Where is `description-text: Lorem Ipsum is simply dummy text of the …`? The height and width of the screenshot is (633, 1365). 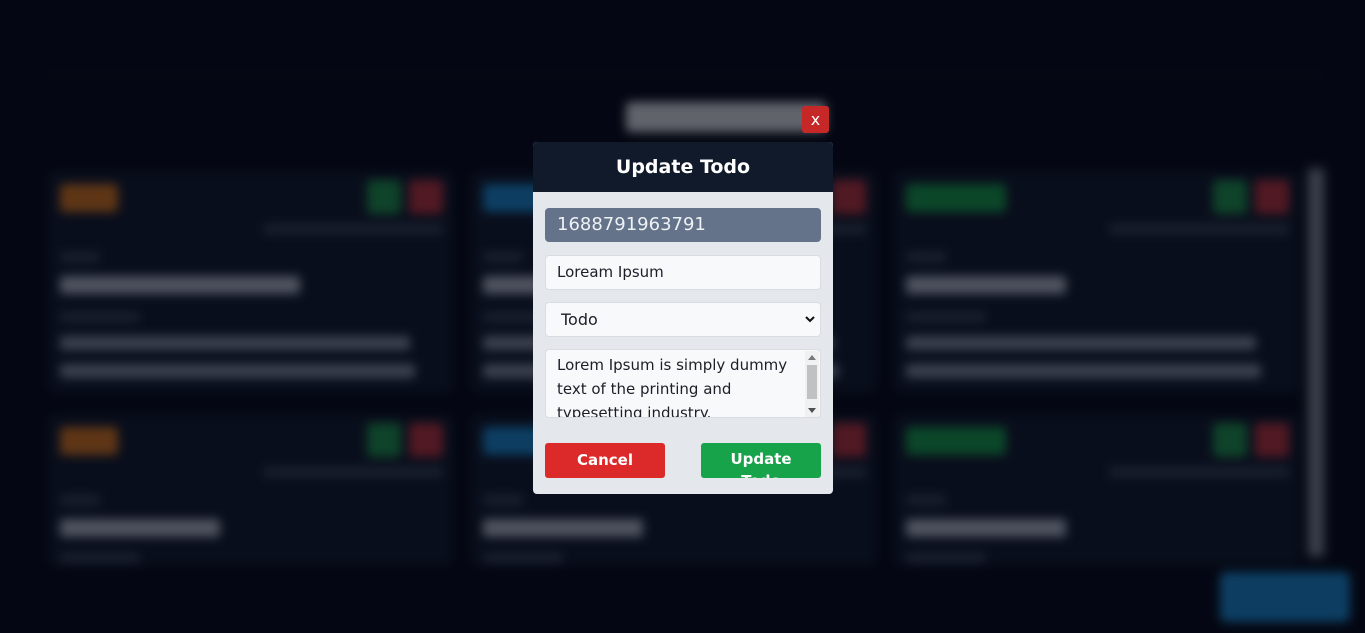
description-text: Lorem Ipsum is simply dummy text of the … is located at coordinates (672, 387).